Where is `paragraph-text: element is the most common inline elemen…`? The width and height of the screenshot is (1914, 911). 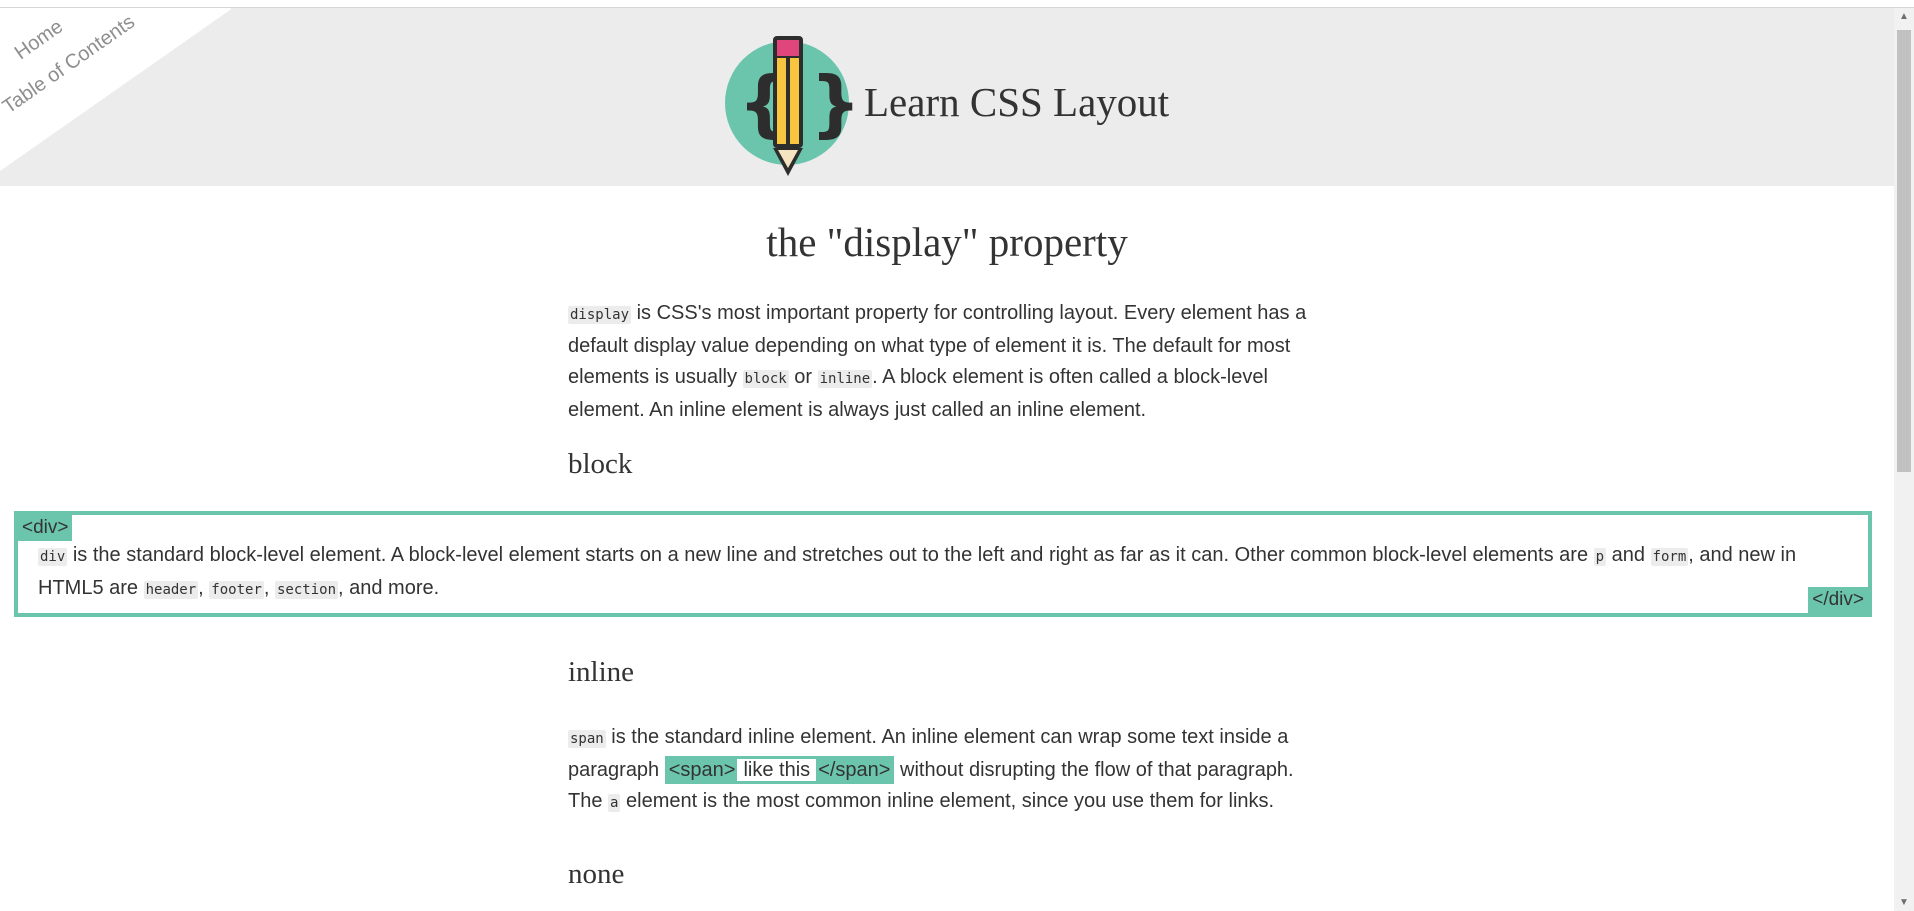
paragraph-text: element is the most common inline elemen… is located at coordinates (947, 801).